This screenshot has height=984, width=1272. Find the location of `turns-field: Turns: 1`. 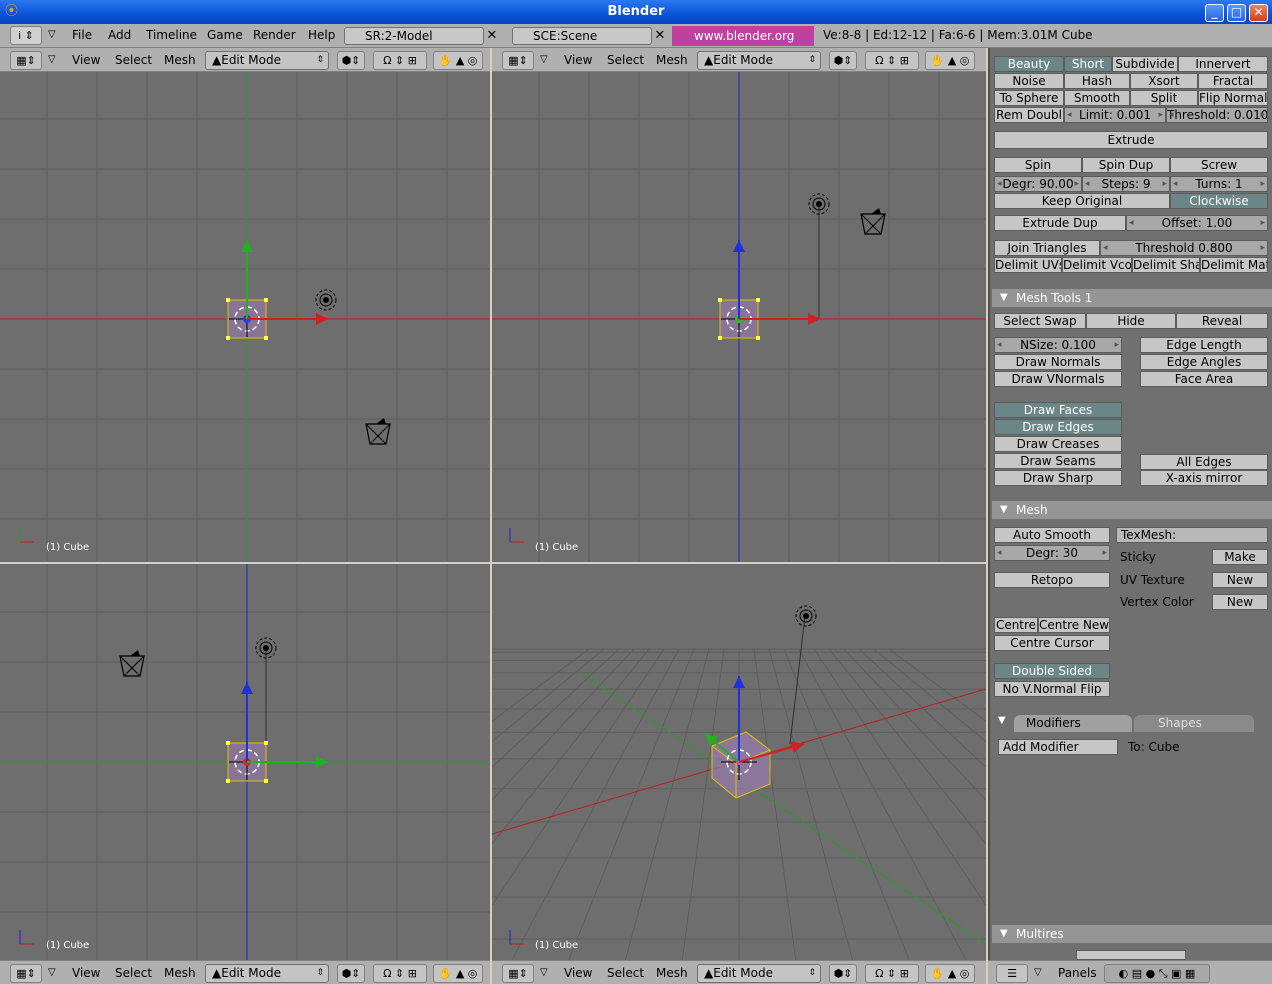

turns-field: Turns: 1 is located at coordinates (1219, 184).